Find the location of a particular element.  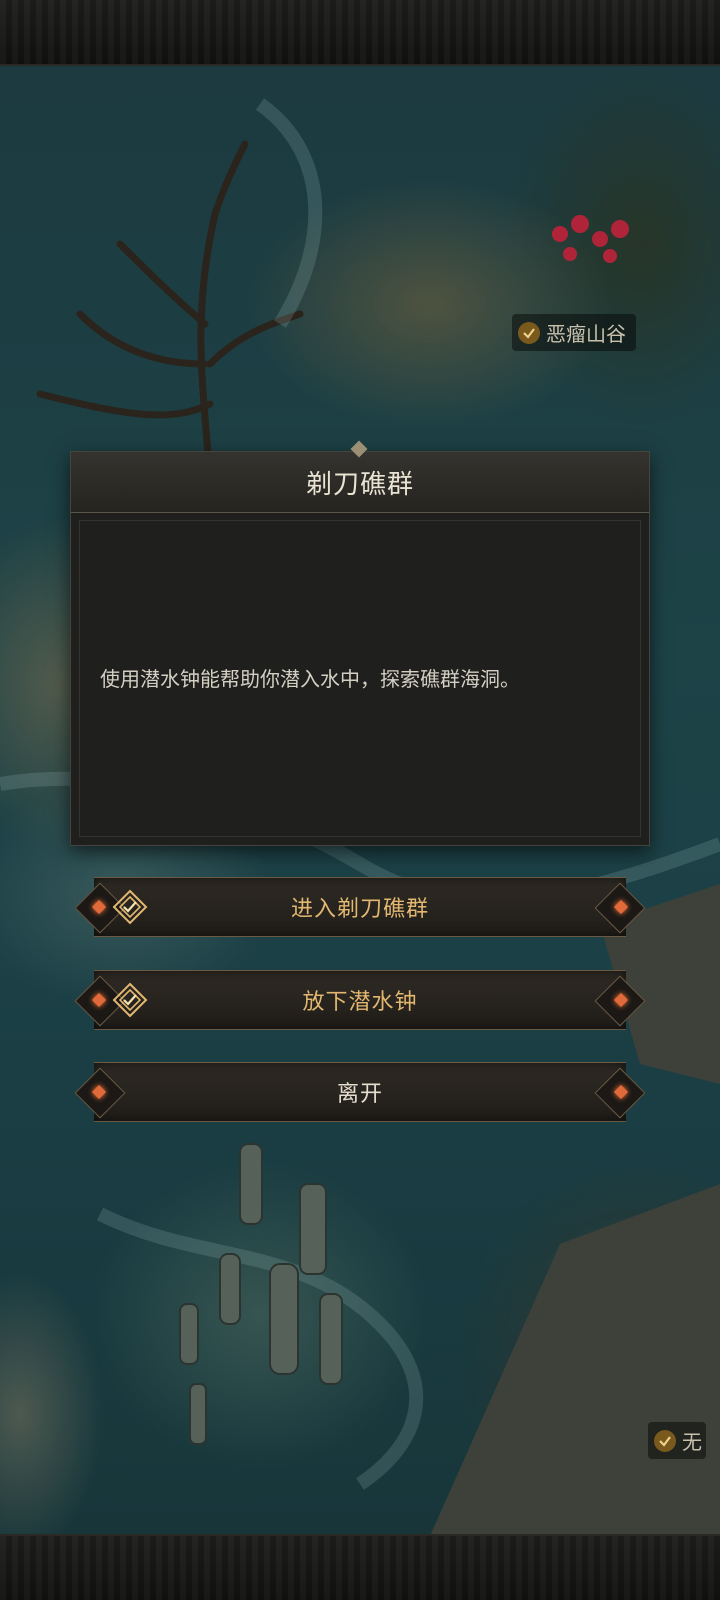

leave-button: 离开 is located at coordinates (360, 1092).